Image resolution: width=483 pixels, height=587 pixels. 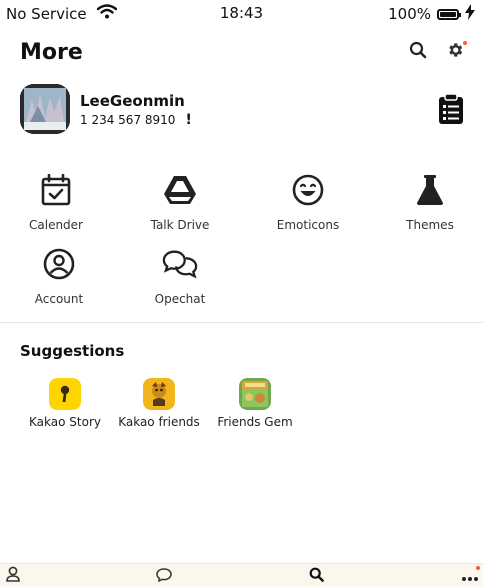 I want to click on tab-more, so click(x=470, y=575).